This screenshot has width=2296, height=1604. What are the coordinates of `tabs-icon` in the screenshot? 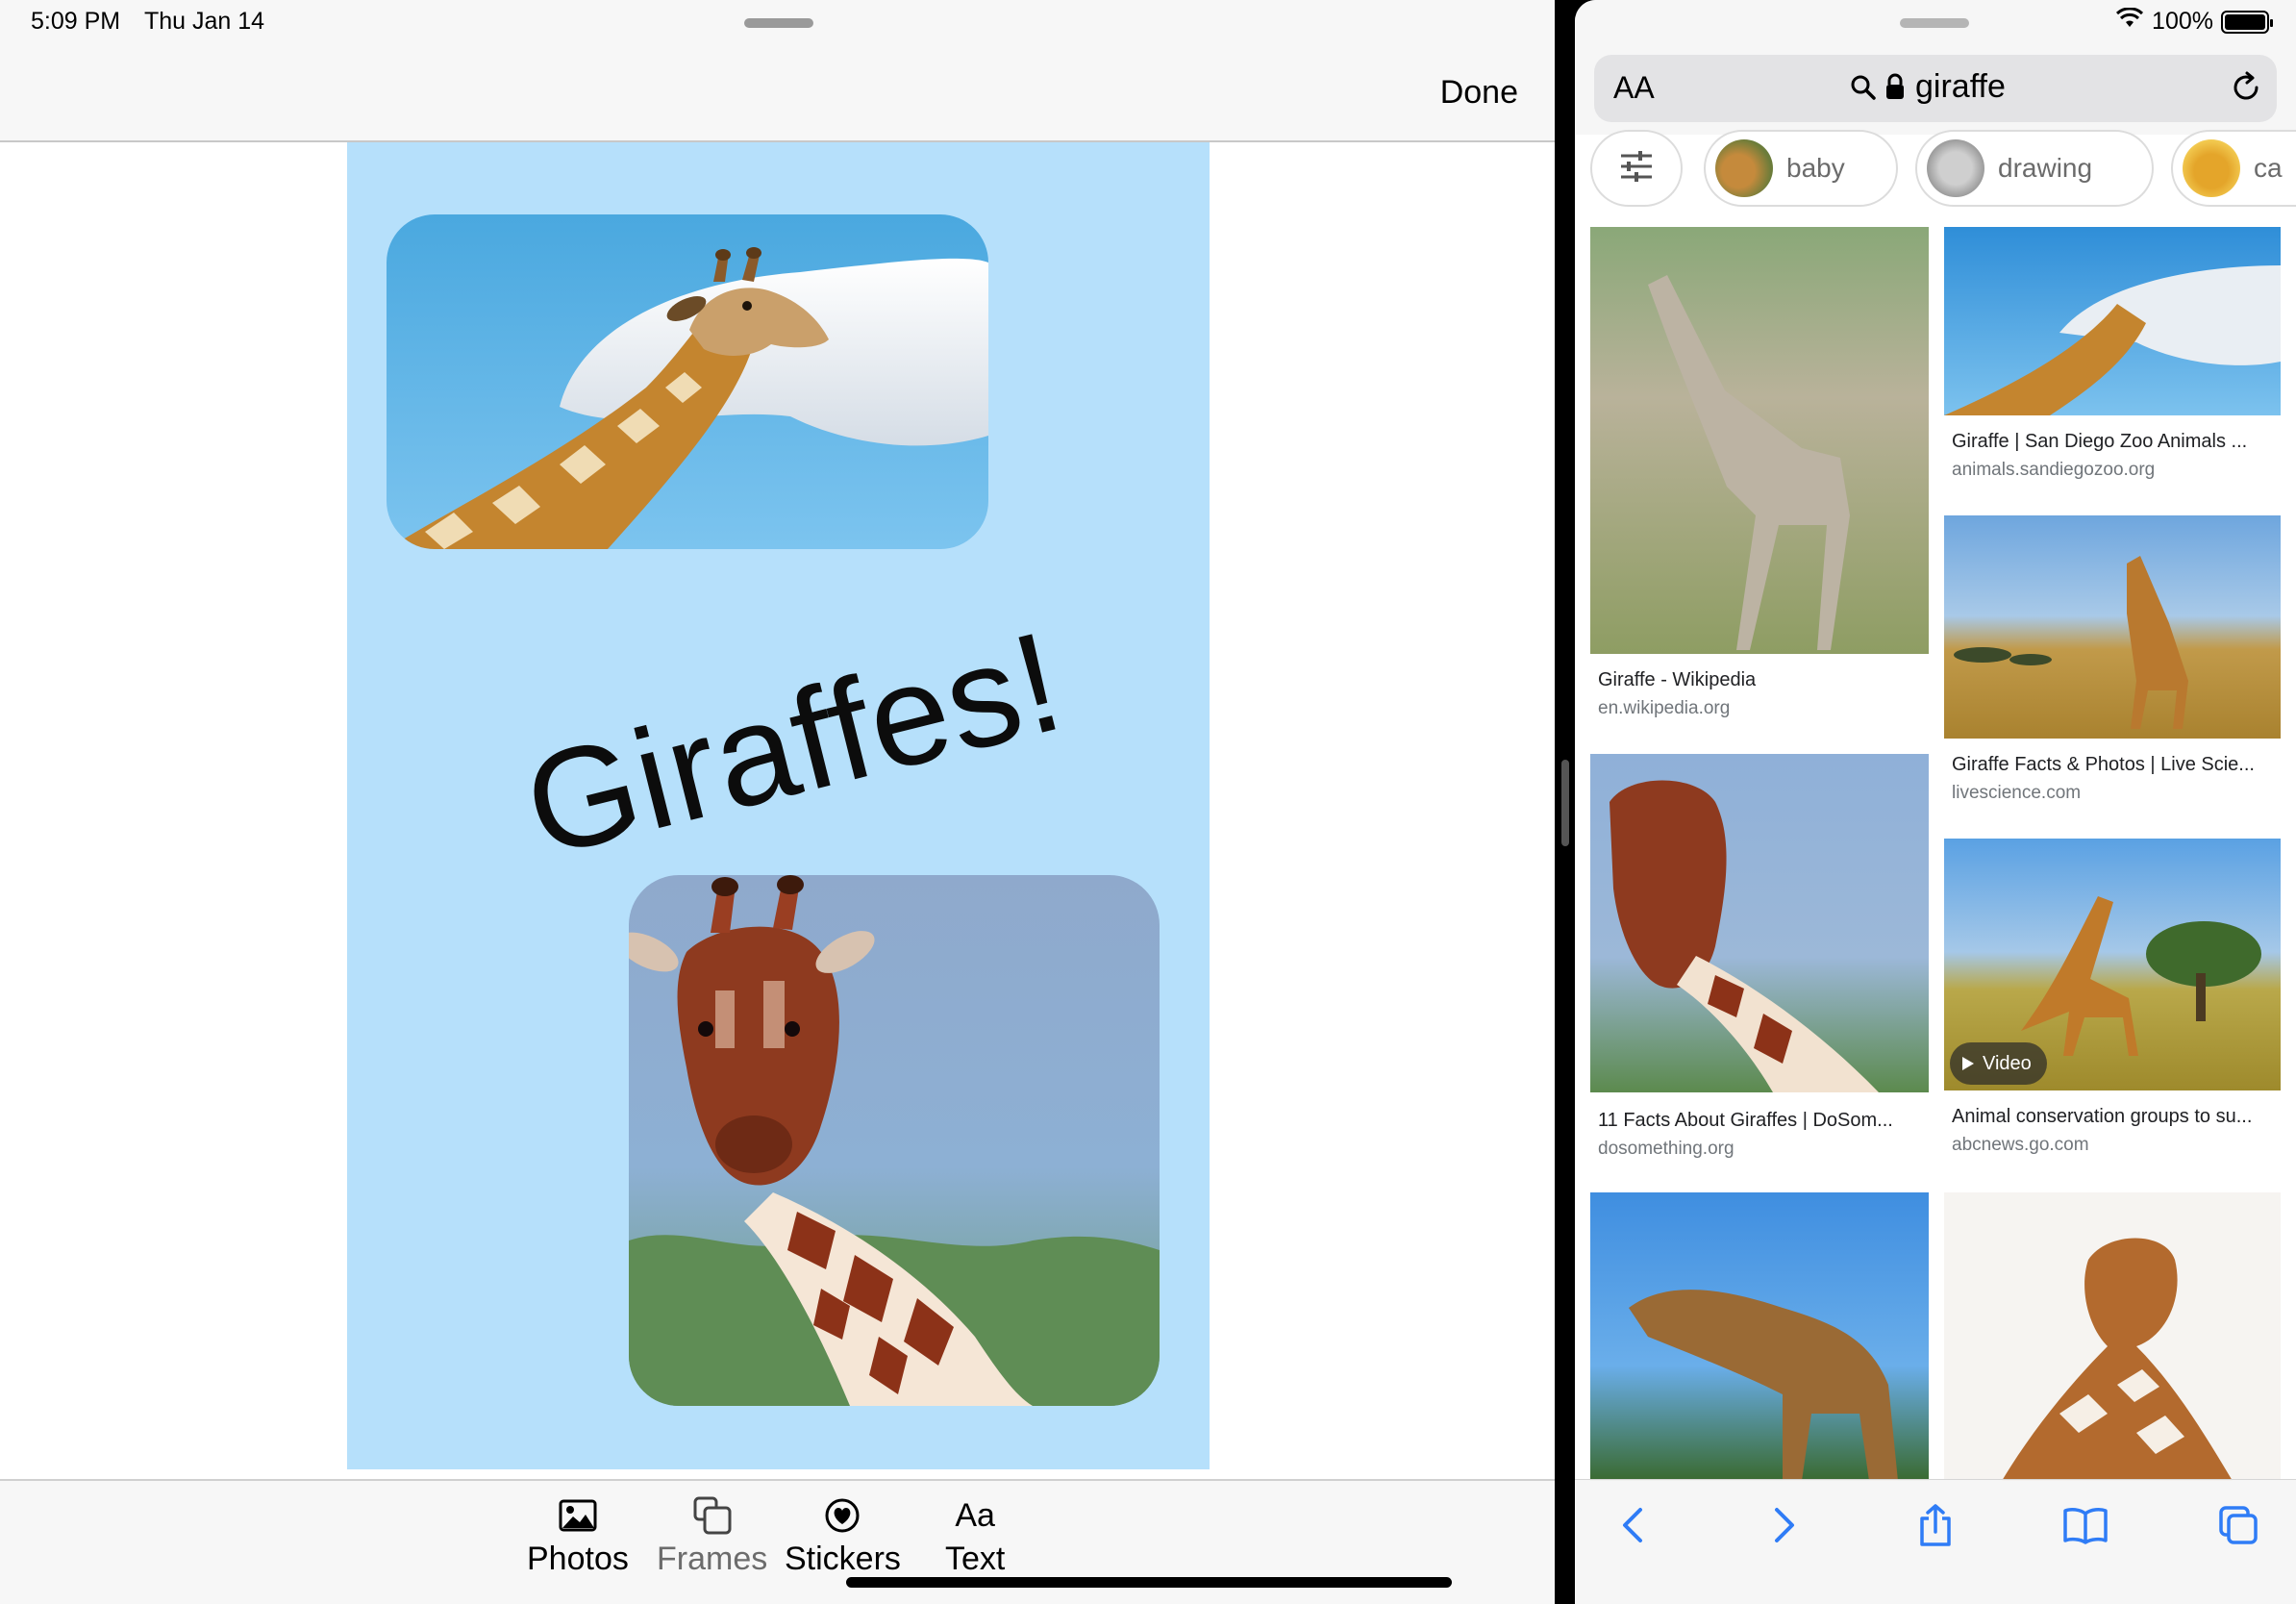 It's located at (2238, 1527).